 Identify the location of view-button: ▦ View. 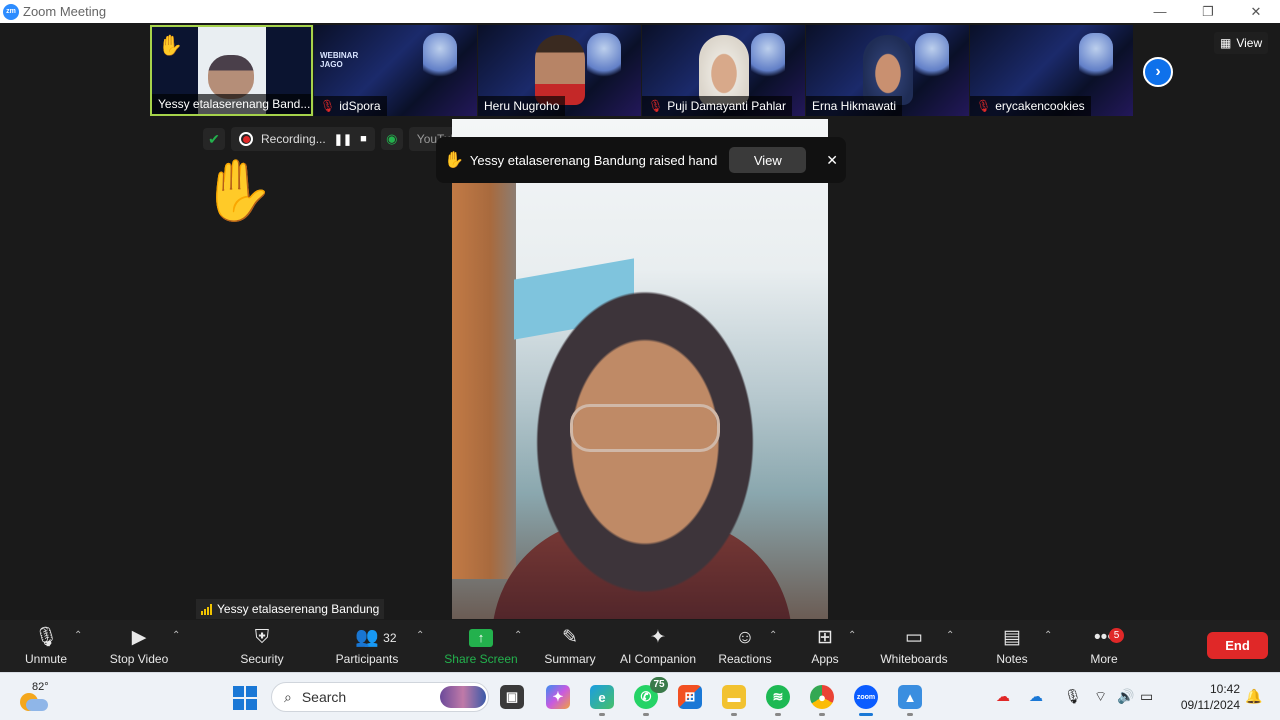
(1241, 43).